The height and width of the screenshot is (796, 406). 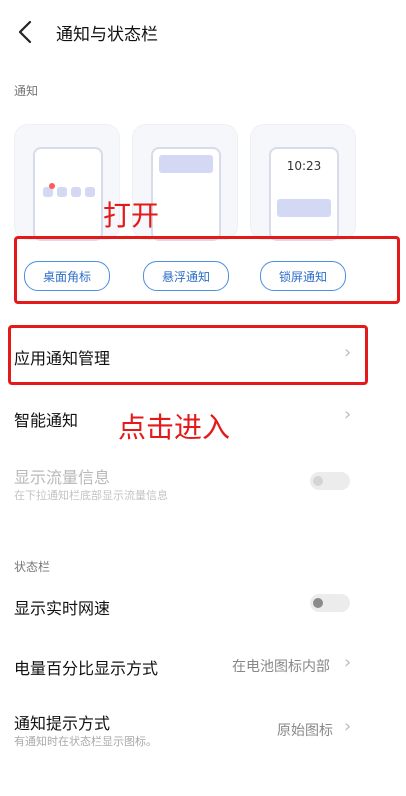 What do you see at coordinates (32, 567) in the screenshot?
I see `section-label-status-bar: 状态栏` at bounding box center [32, 567].